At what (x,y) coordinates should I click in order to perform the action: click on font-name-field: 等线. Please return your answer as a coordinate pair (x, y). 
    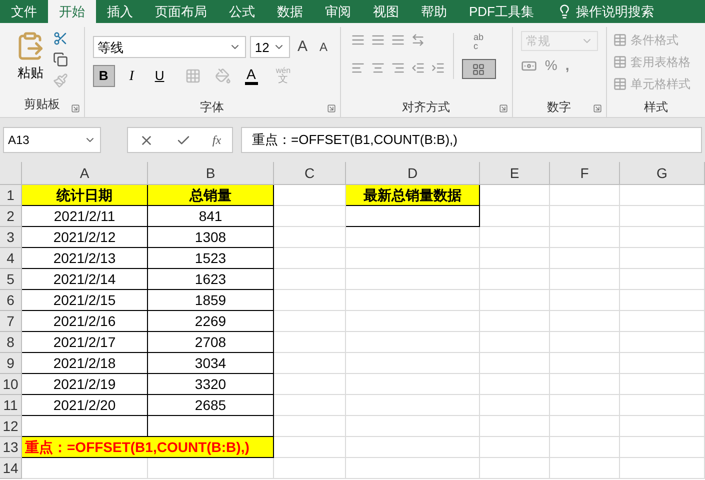
    Looking at the image, I should click on (169, 47).